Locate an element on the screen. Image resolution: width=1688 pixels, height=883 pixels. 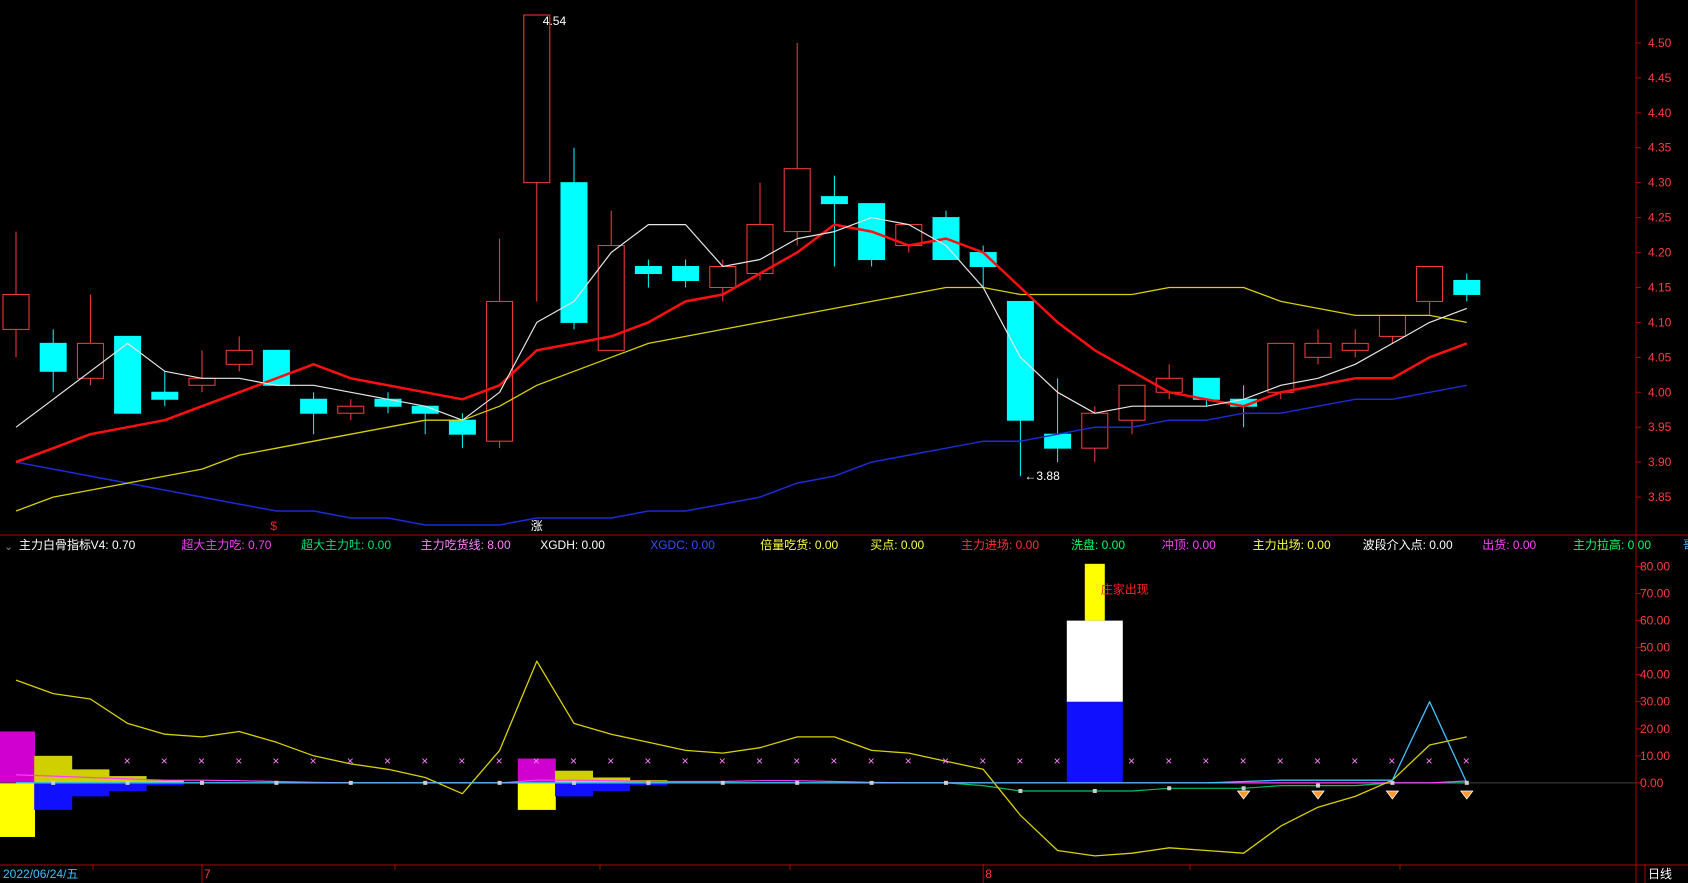
month-label: 8 is located at coordinates (988, 874).